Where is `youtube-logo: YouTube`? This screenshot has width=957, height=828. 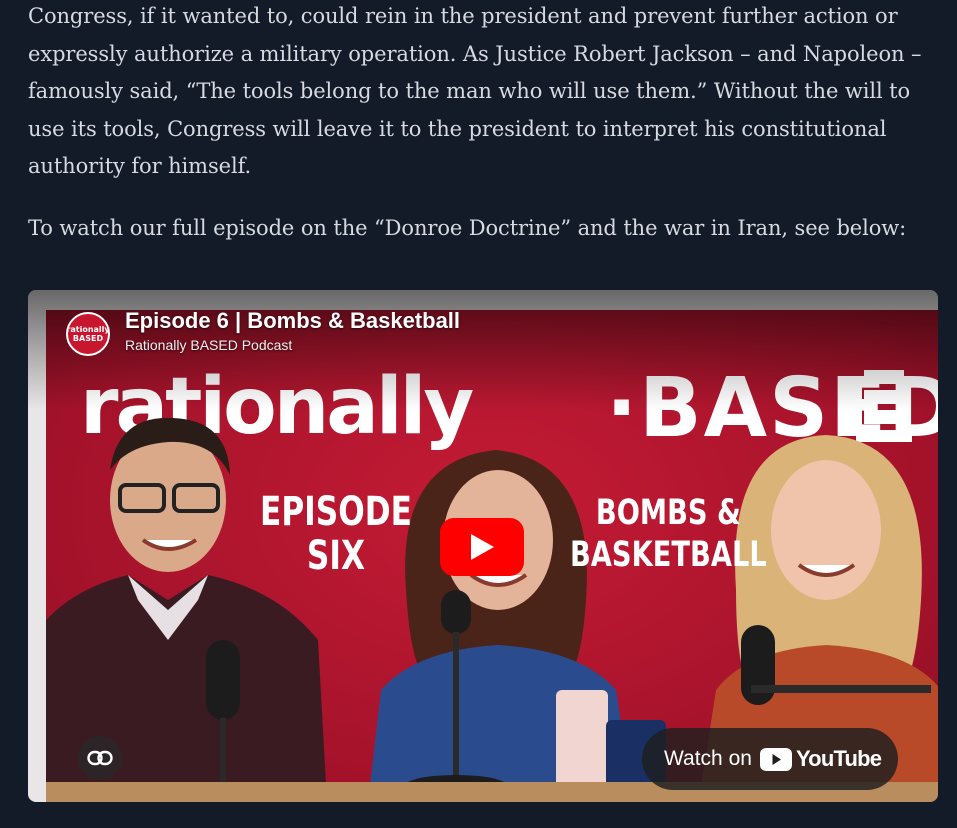 youtube-logo: YouTube is located at coordinates (820, 759).